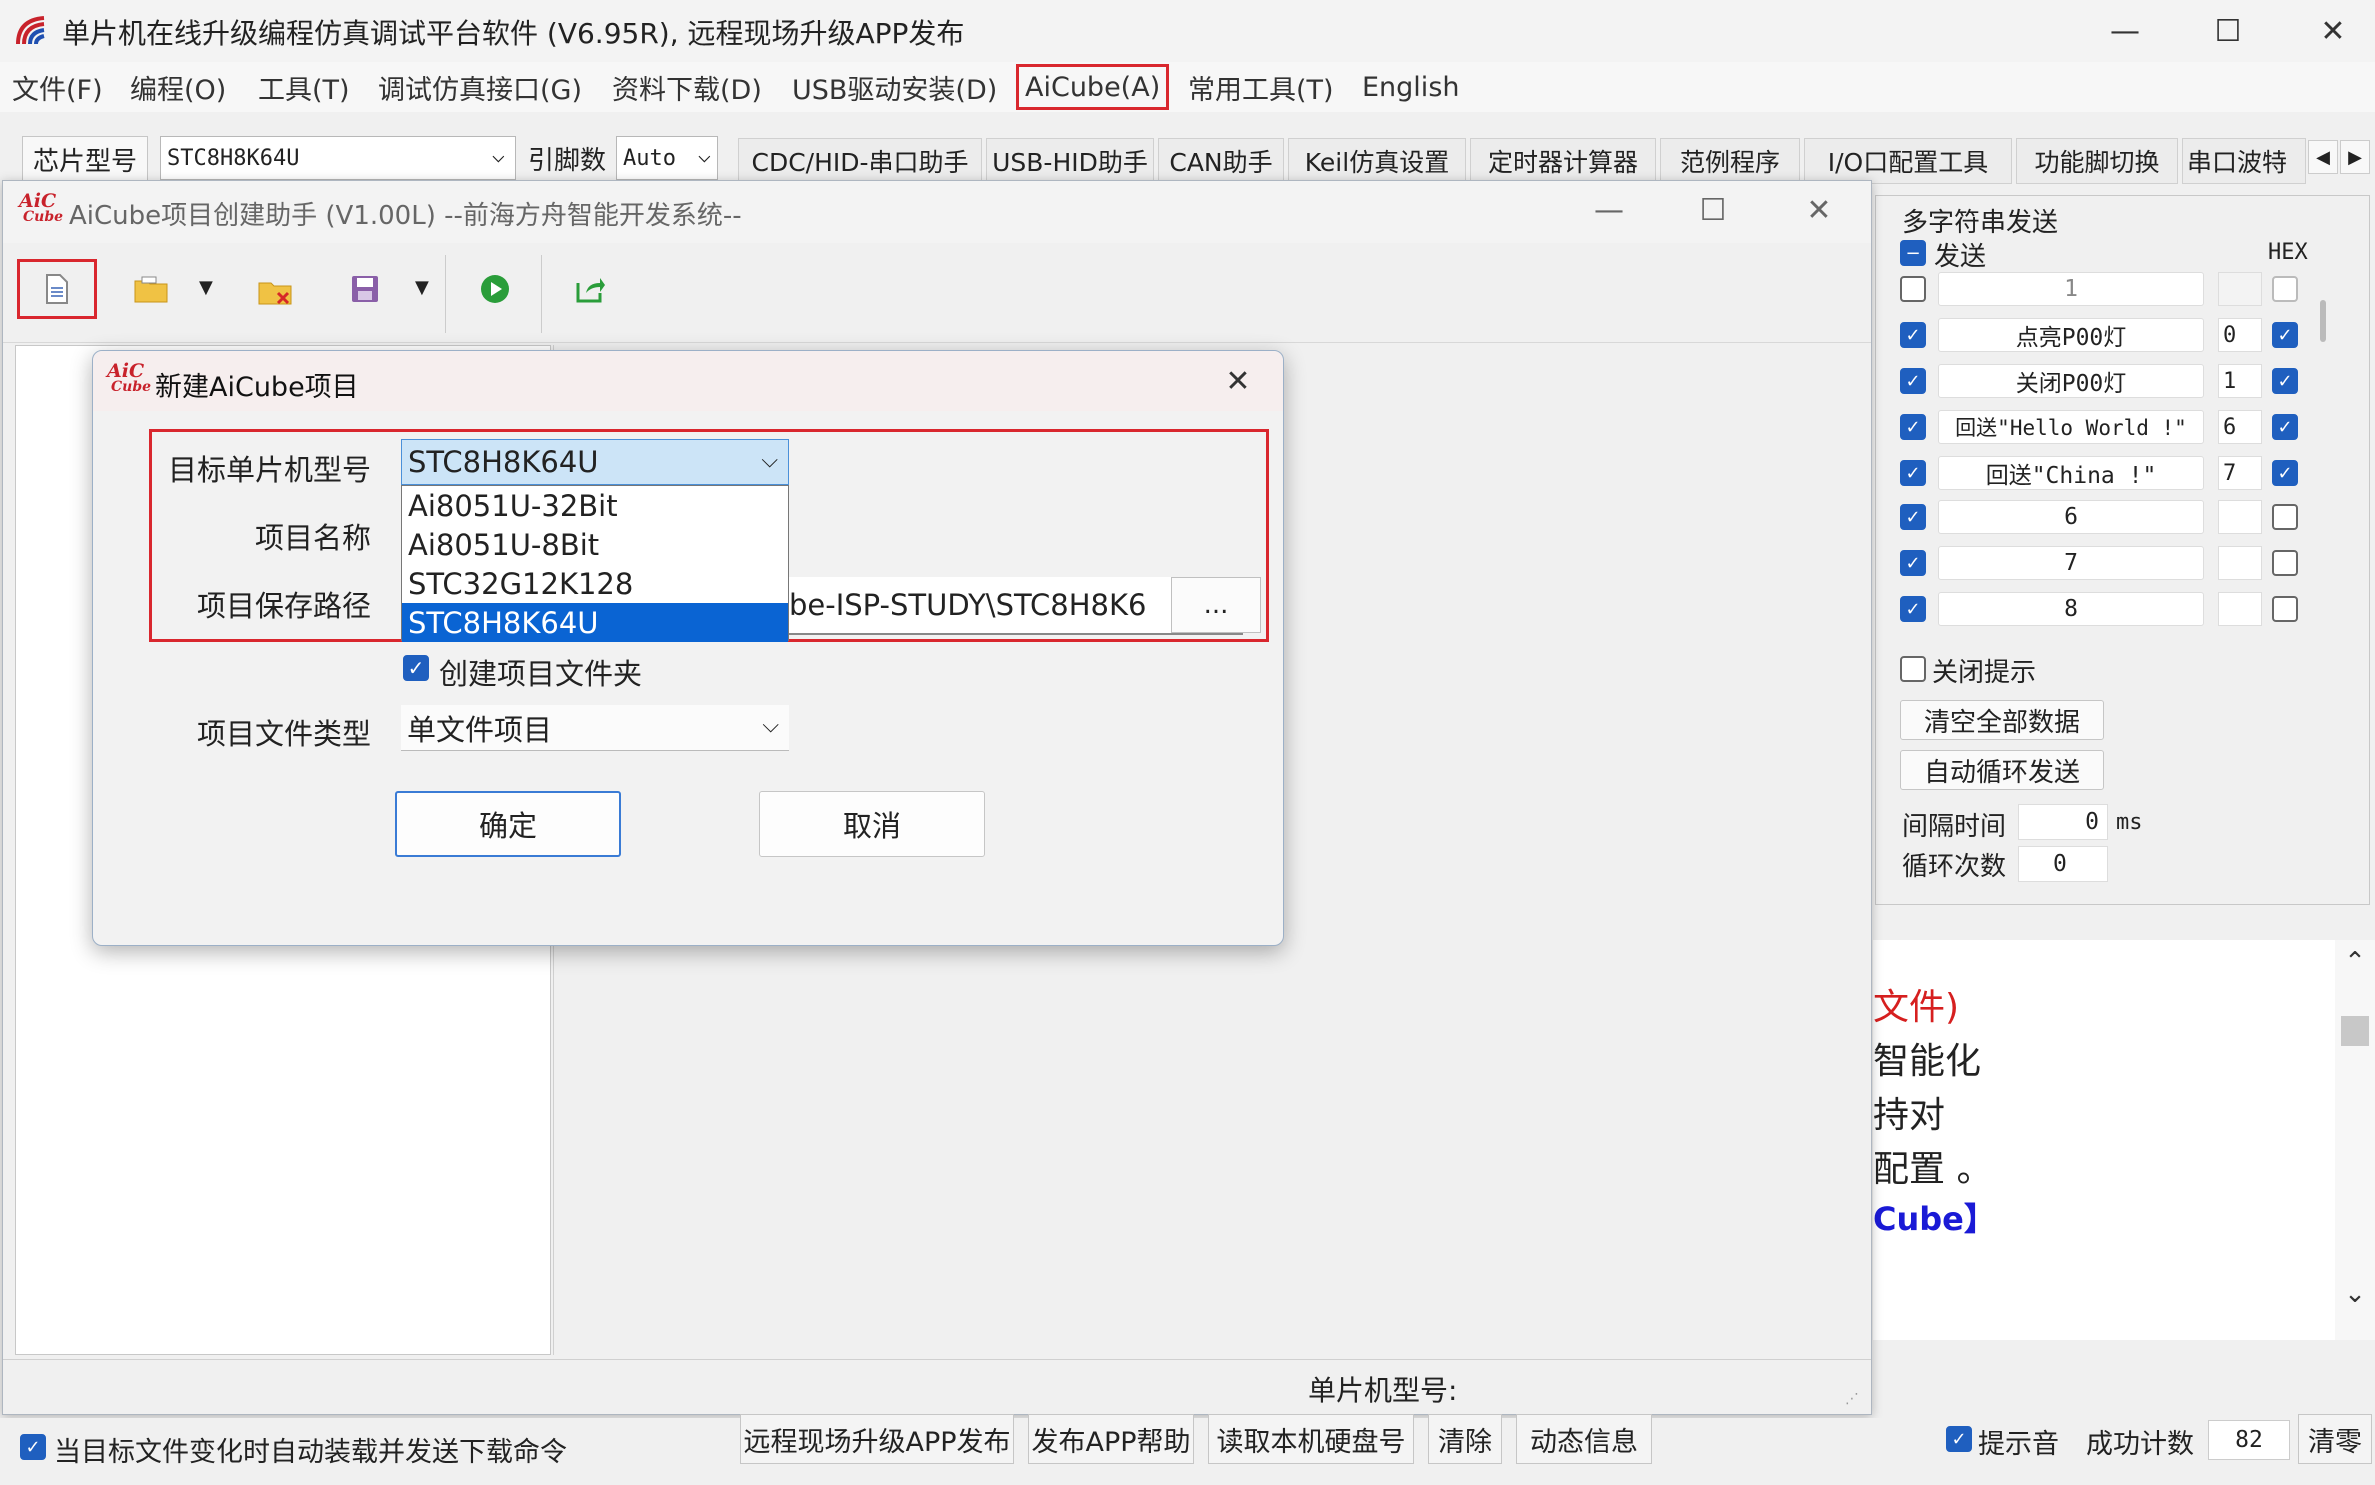 This screenshot has height=1485, width=2375. I want to click on row-7-send-checkbox: ✓, so click(1913, 563).